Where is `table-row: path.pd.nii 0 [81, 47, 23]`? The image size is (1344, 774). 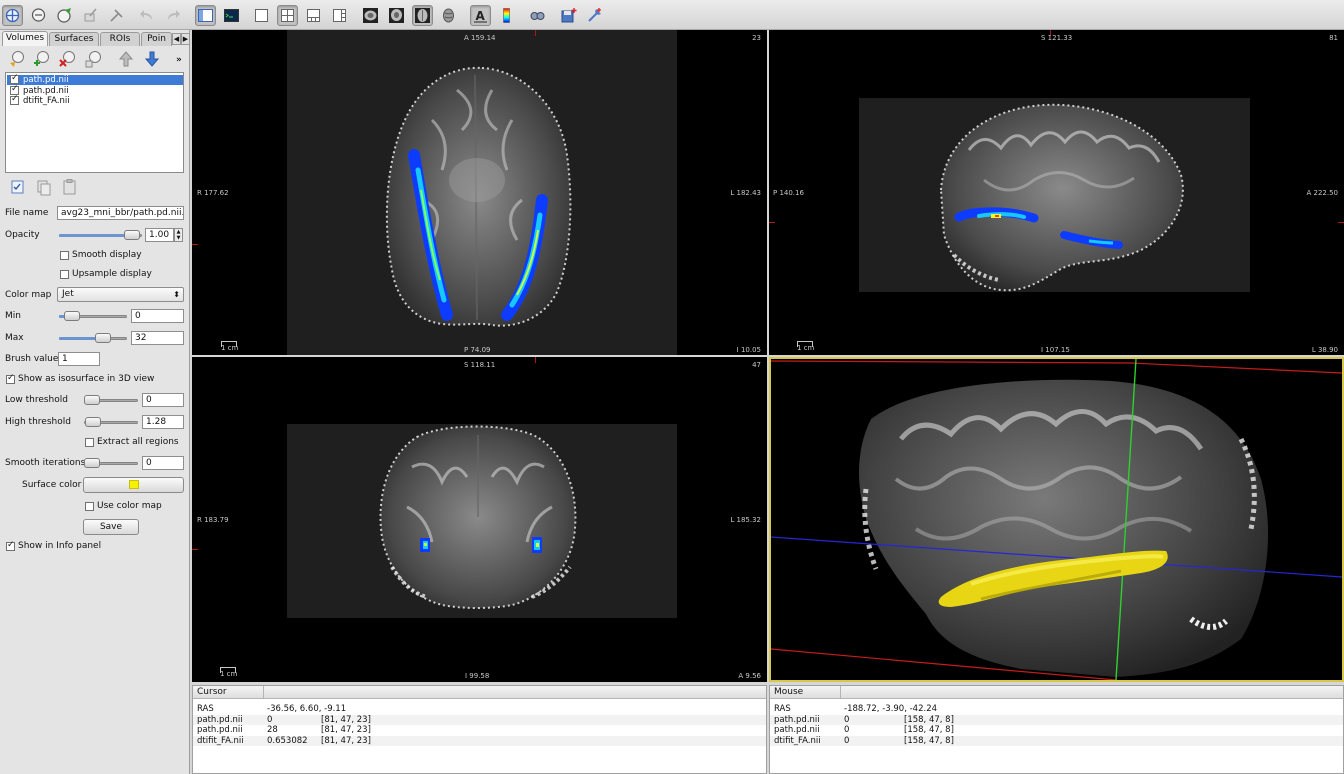 table-row: path.pd.nii 0 [81, 47, 23] is located at coordinates (479, 719).